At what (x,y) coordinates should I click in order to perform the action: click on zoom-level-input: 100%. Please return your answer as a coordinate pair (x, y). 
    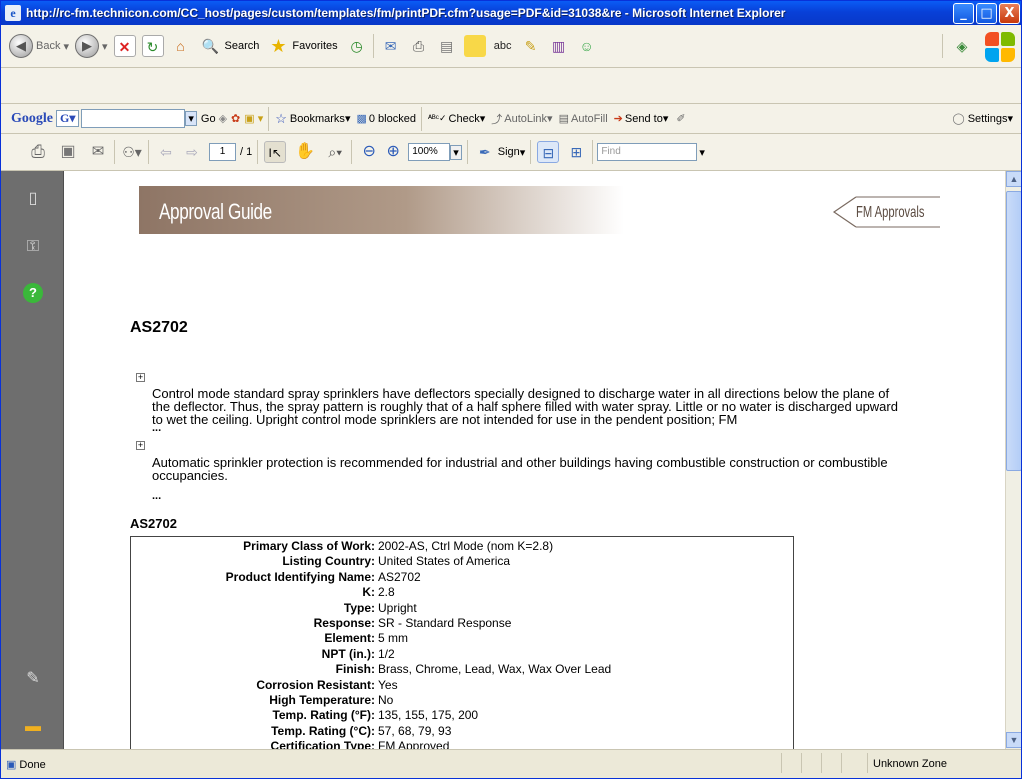
    Looking at the image, I should click on (429, 152).